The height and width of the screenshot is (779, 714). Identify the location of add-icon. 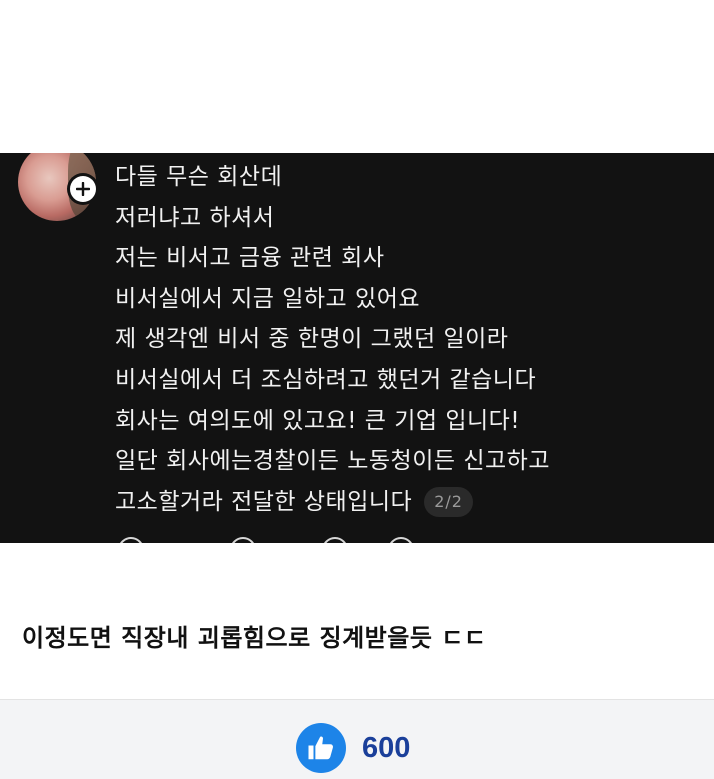
(83, 189).